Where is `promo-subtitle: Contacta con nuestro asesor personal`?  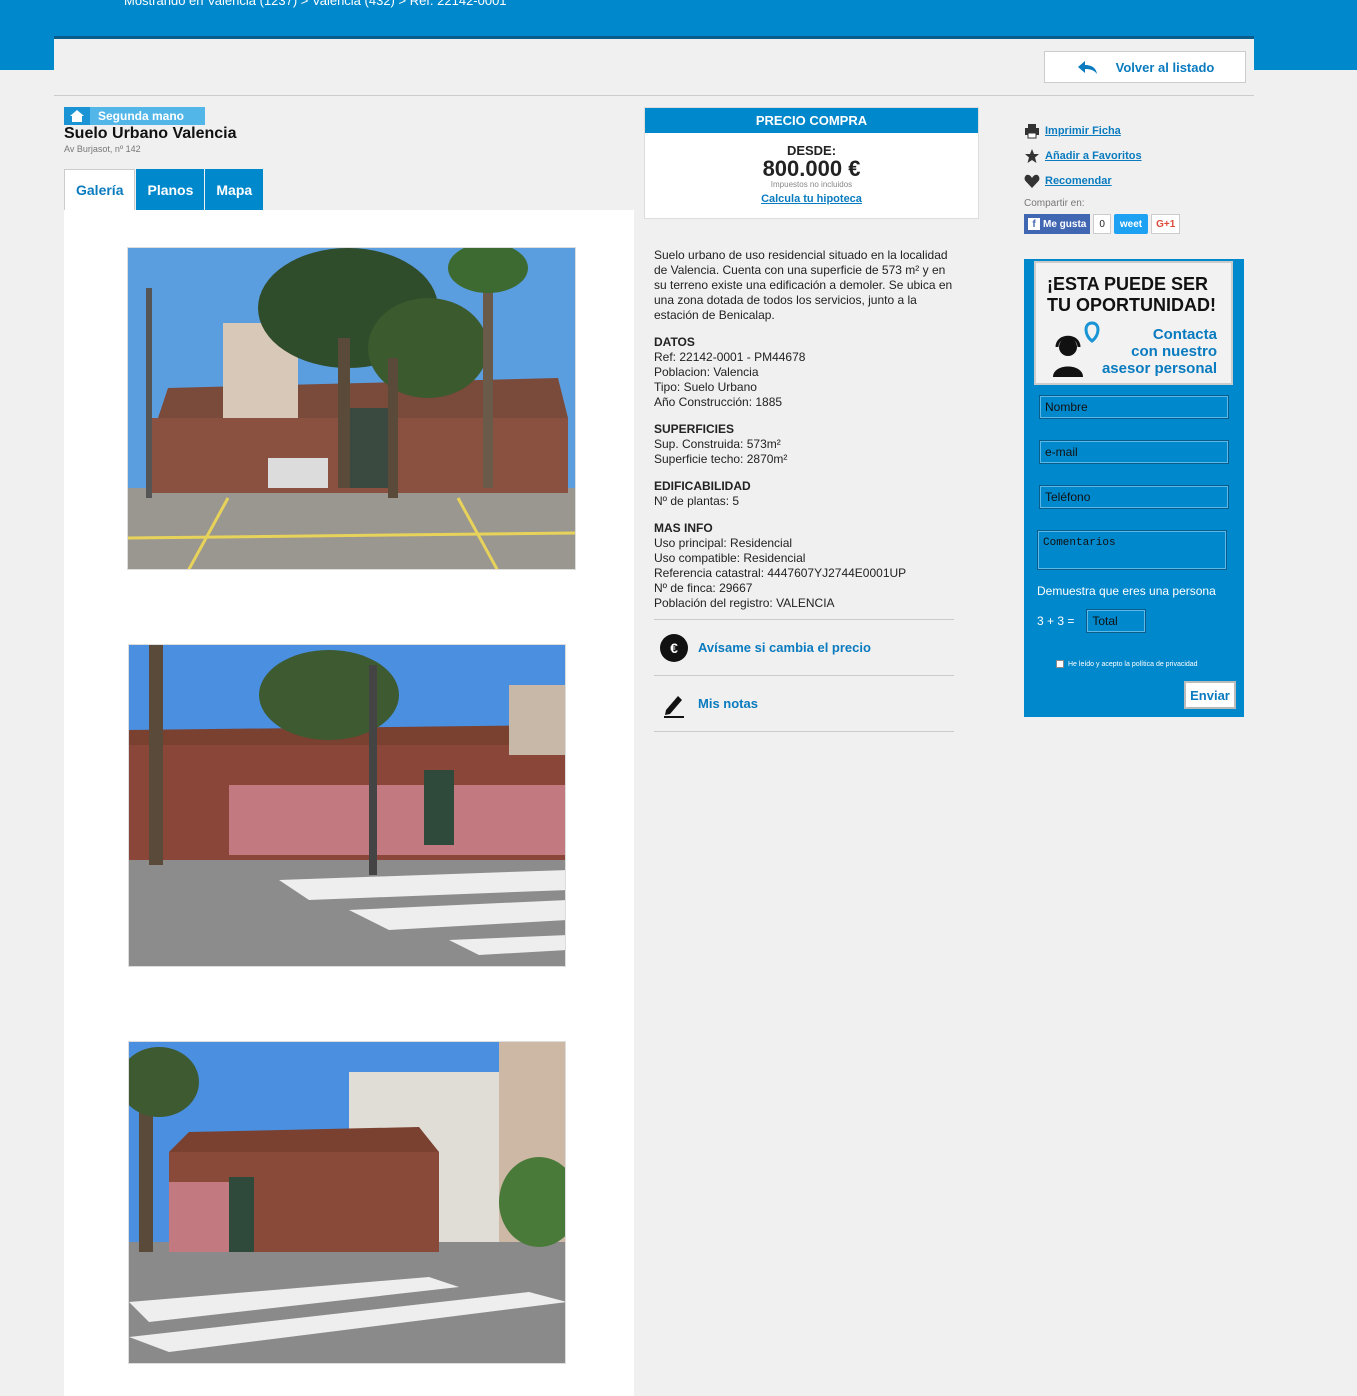 promo-subtitle: Contacta con nuestro asesor personal is located at coordinates (1159, 351).